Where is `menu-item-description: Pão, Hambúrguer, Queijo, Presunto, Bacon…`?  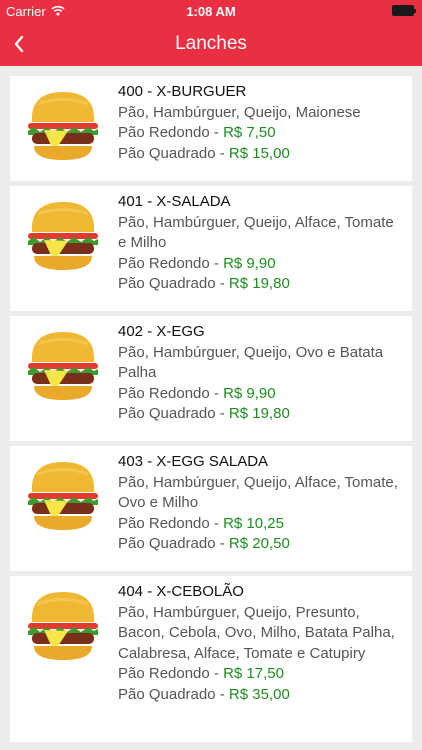
menu-item-description: Pão, Hambúrguer, Queijo, Presunto, Bacon… is located at coordinates (256, 632).